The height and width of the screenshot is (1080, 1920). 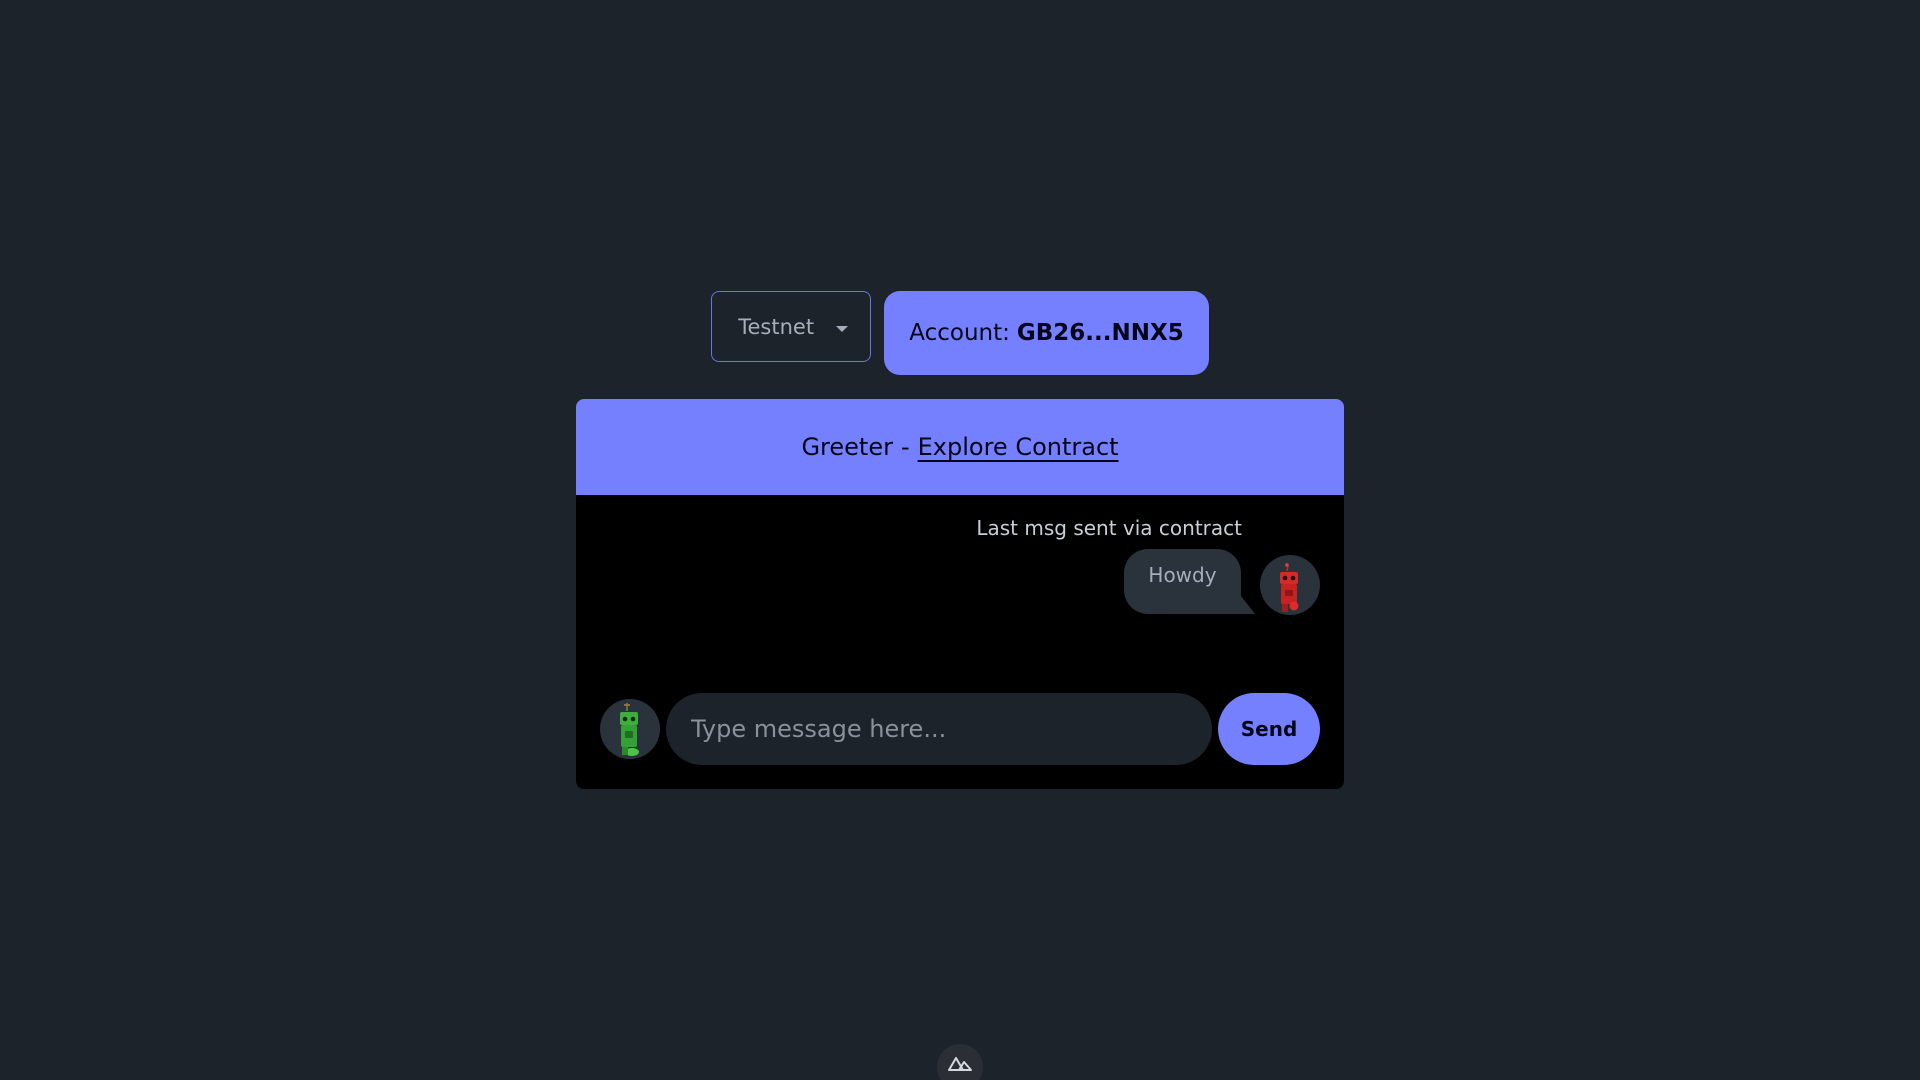 I want to click on explore-contract-link: Explore Contract, so click(x=1018, y=447).